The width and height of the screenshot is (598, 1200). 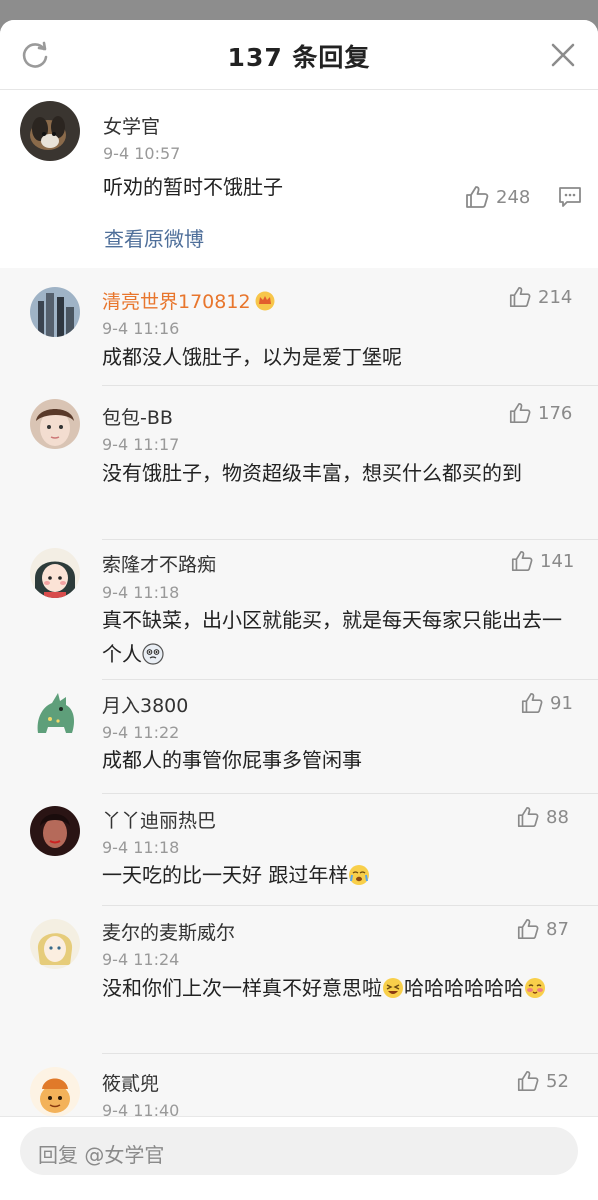 I want to click on commenter-name: 月入3800, so click(x=145, y=704).